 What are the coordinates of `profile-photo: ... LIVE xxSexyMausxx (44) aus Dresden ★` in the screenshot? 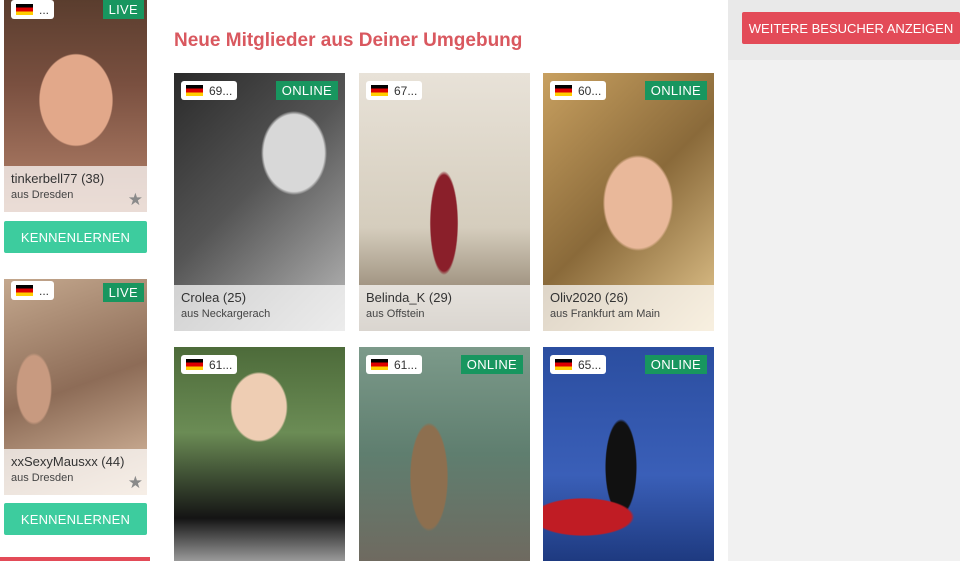 It's located at (75, 387).